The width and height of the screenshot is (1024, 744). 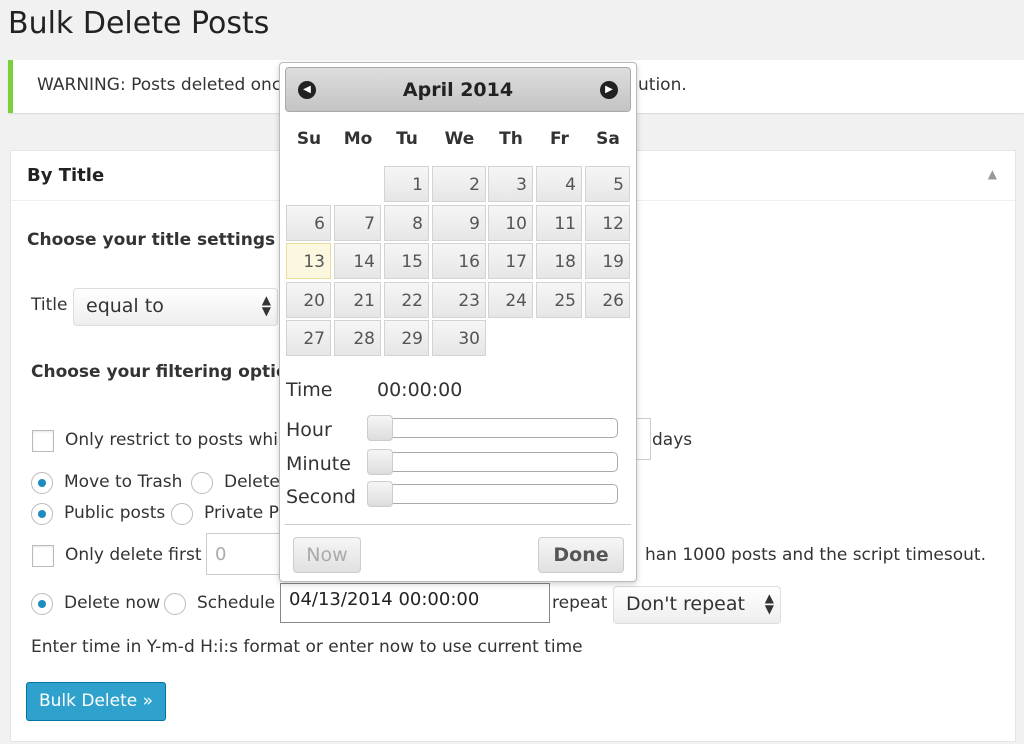 I want to click on calendar-day: 14, so click(x=357, y=261).